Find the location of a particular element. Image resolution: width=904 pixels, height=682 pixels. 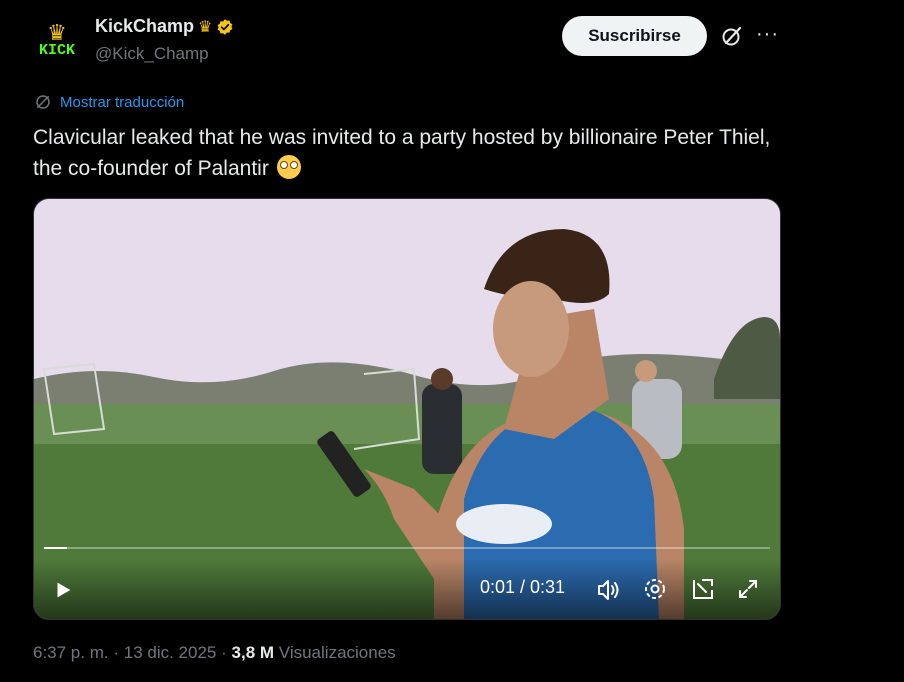

flushed-face-icon is located at coordinates (288, 167).